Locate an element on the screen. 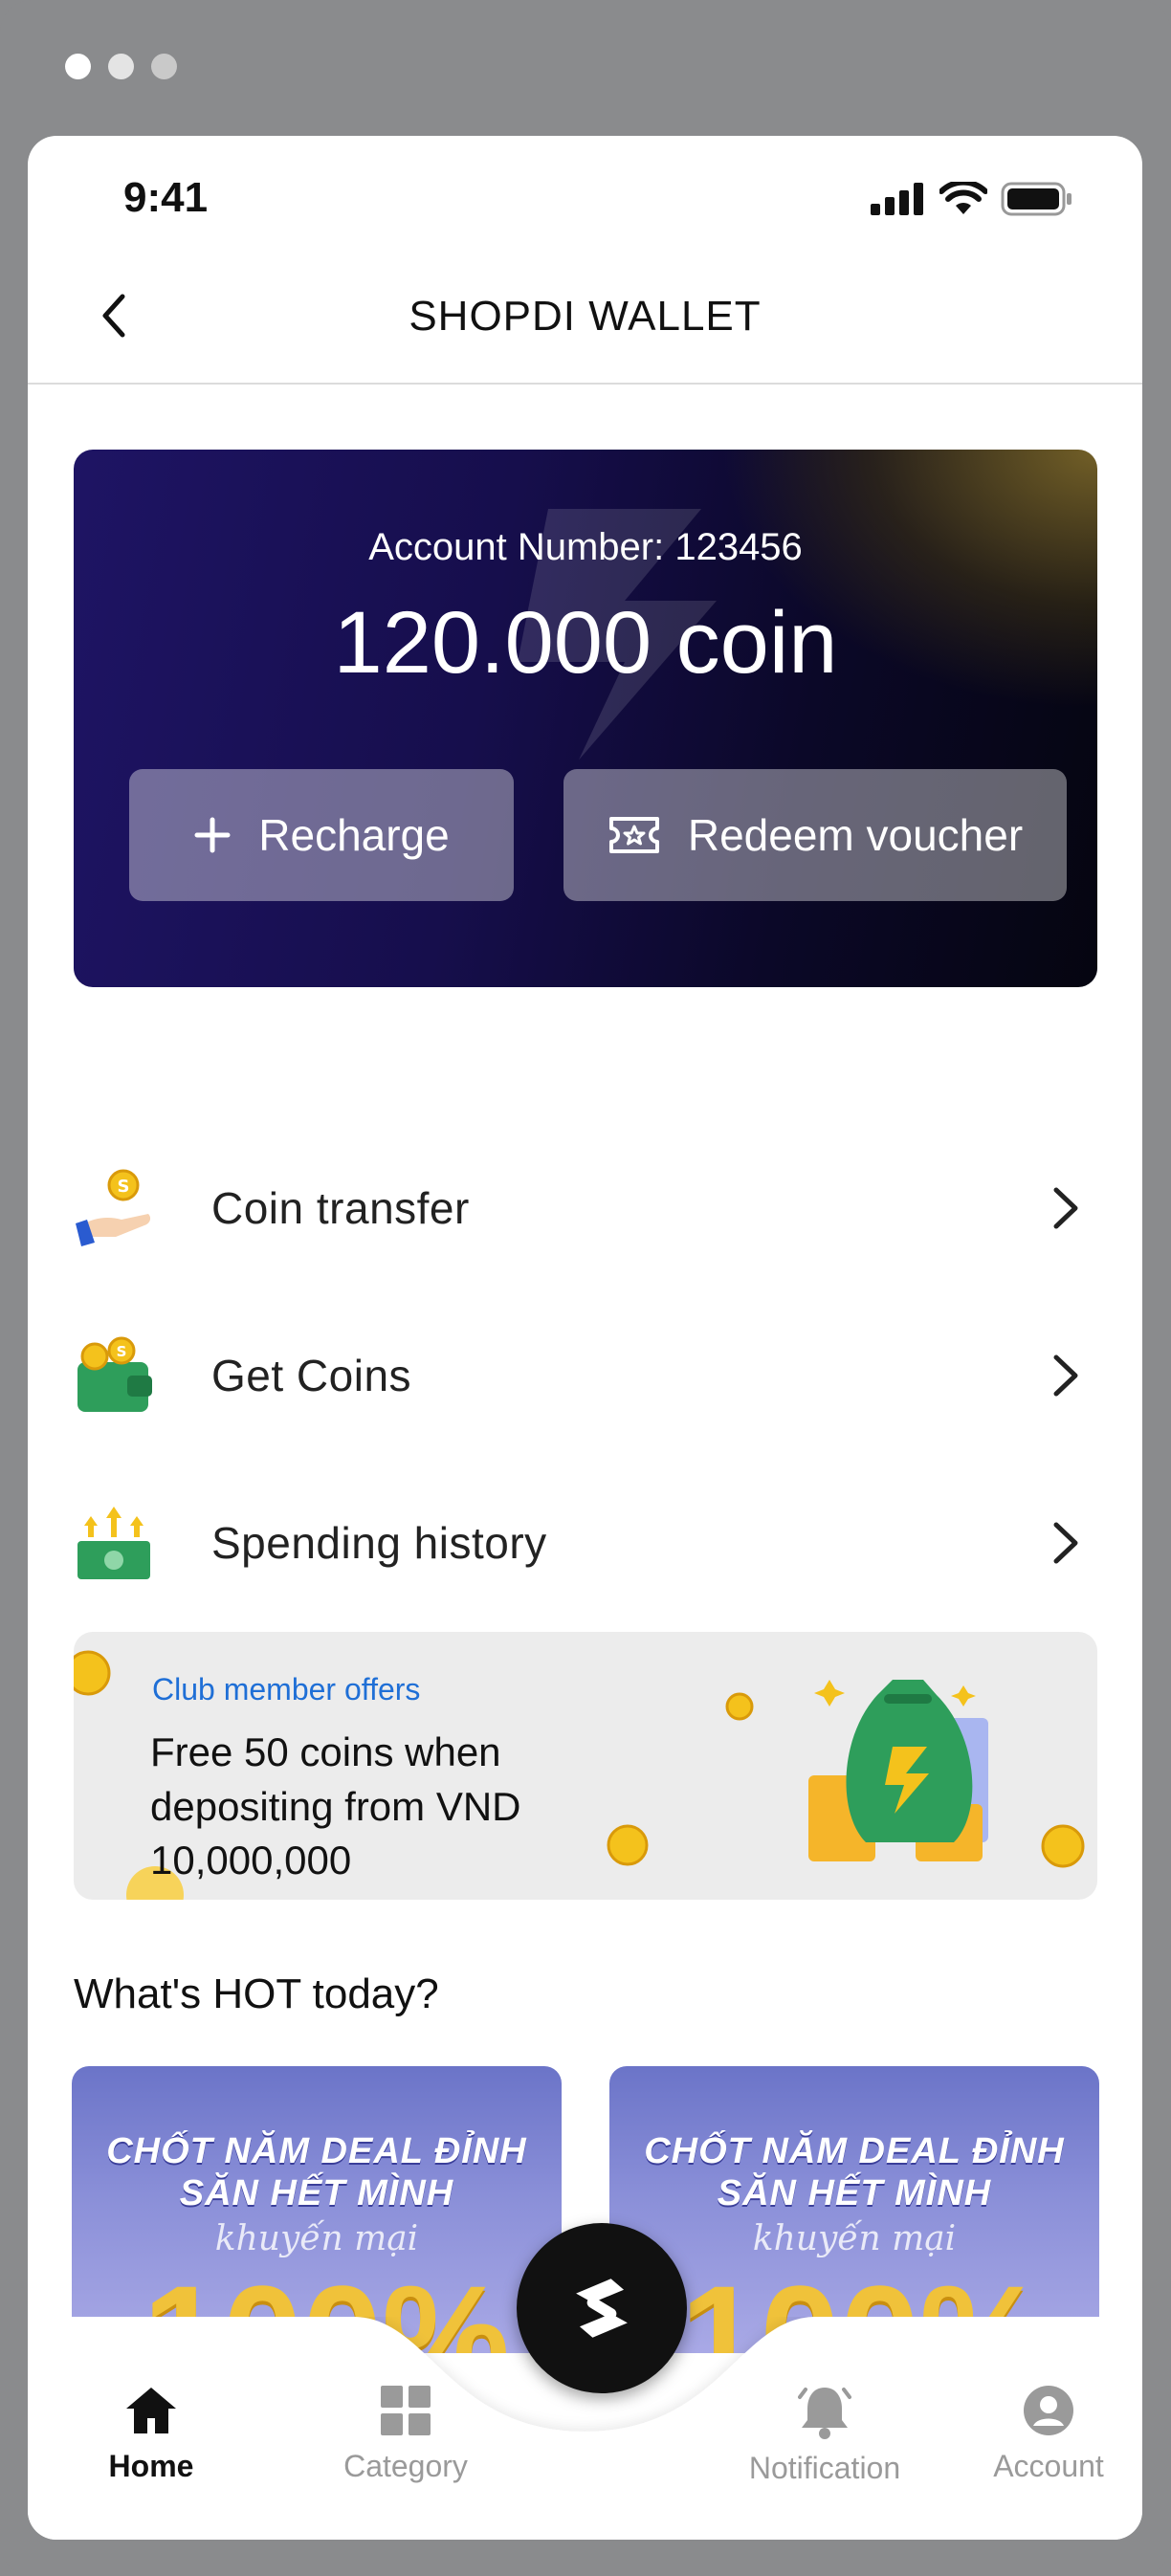 The width and height of the screenshot is (1171, 2576). tab-notification: Notification is located at coordinates (824, 2435).